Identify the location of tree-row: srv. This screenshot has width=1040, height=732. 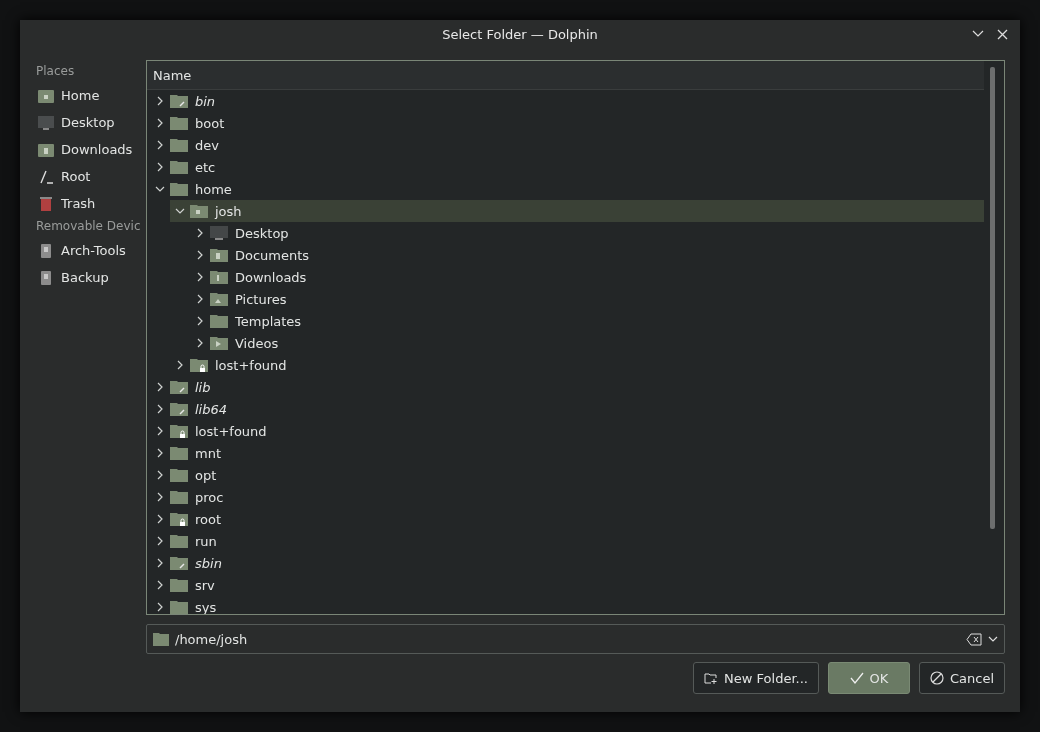
(567, 585).